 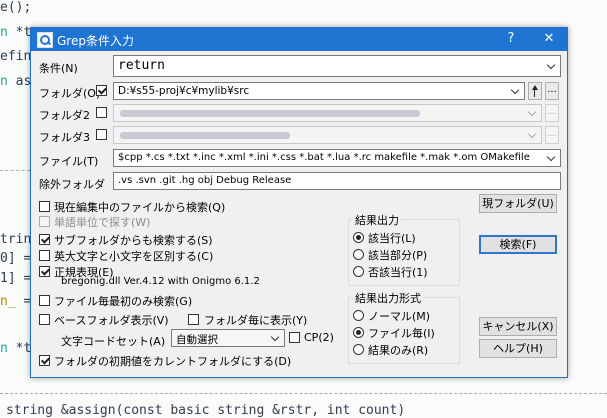 What do you see at coordinates (535, 91) in the screenshot?
I see `folder-up-button` at bounding box center [535, 91].